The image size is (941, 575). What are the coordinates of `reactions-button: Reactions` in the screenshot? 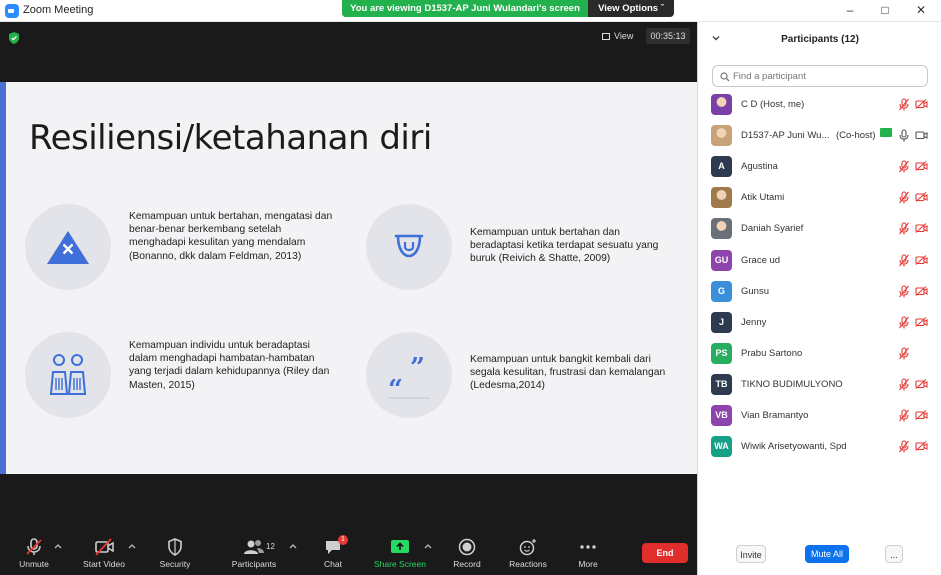 It's located at (528, 555).